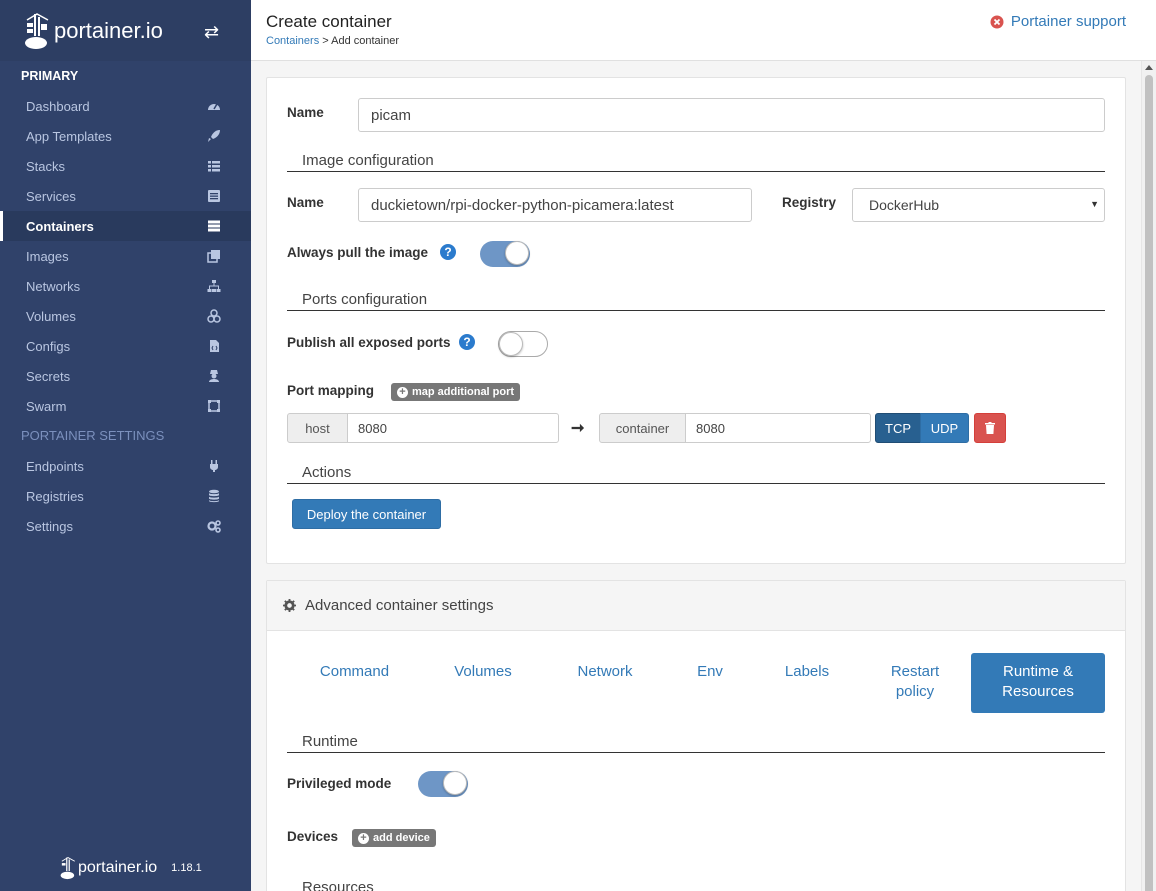 The width and height of the screenshot is (1156, 891). Describe the element at coordinates (125, 526) in the screenshot. I see `sidebar-item-settings: Settings` at that location.